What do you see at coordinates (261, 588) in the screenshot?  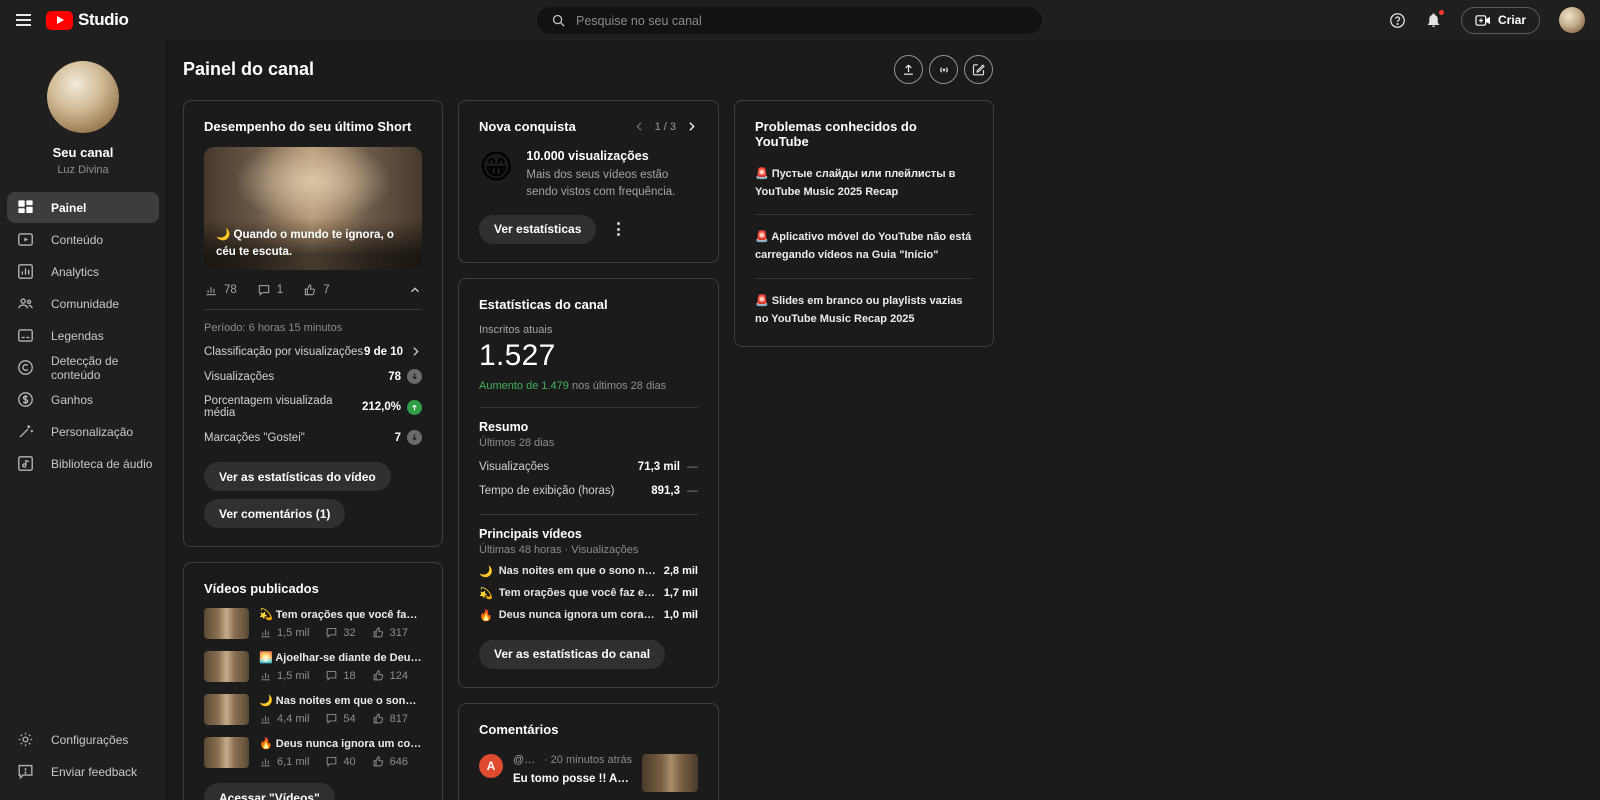 I see `card-title: Vídeos publicados` at bounding box center [261, 588].